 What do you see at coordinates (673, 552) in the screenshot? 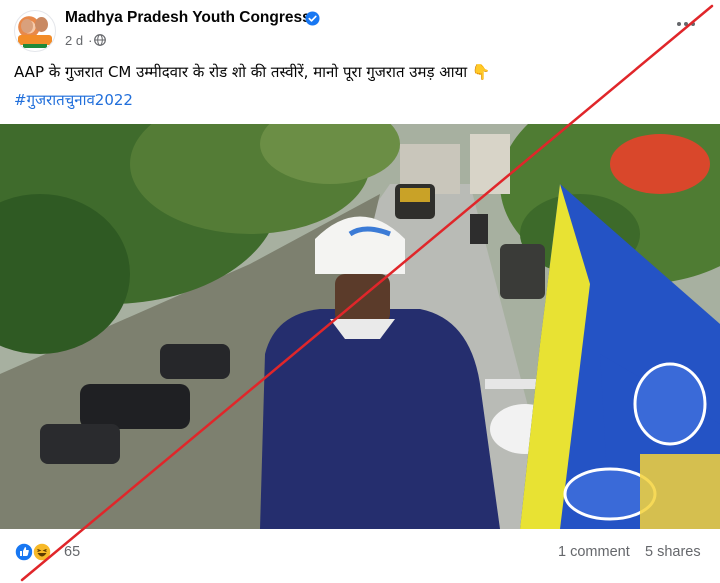
I see `shares-count-link: 5 shares` at bounding box center [673, 552].